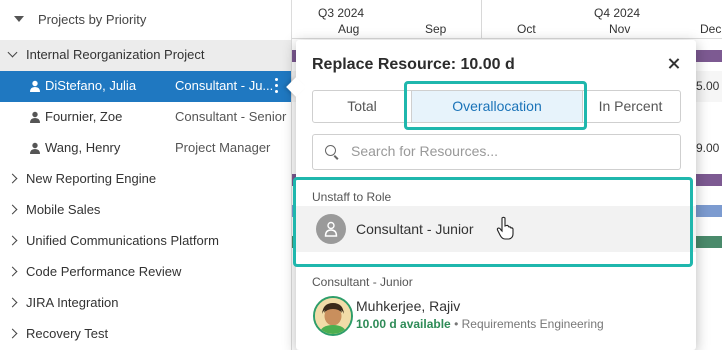  Describe the element at coordinates (115, 54) in the screenshot. I see `group-label: Internal Reorganization Project` at that location.